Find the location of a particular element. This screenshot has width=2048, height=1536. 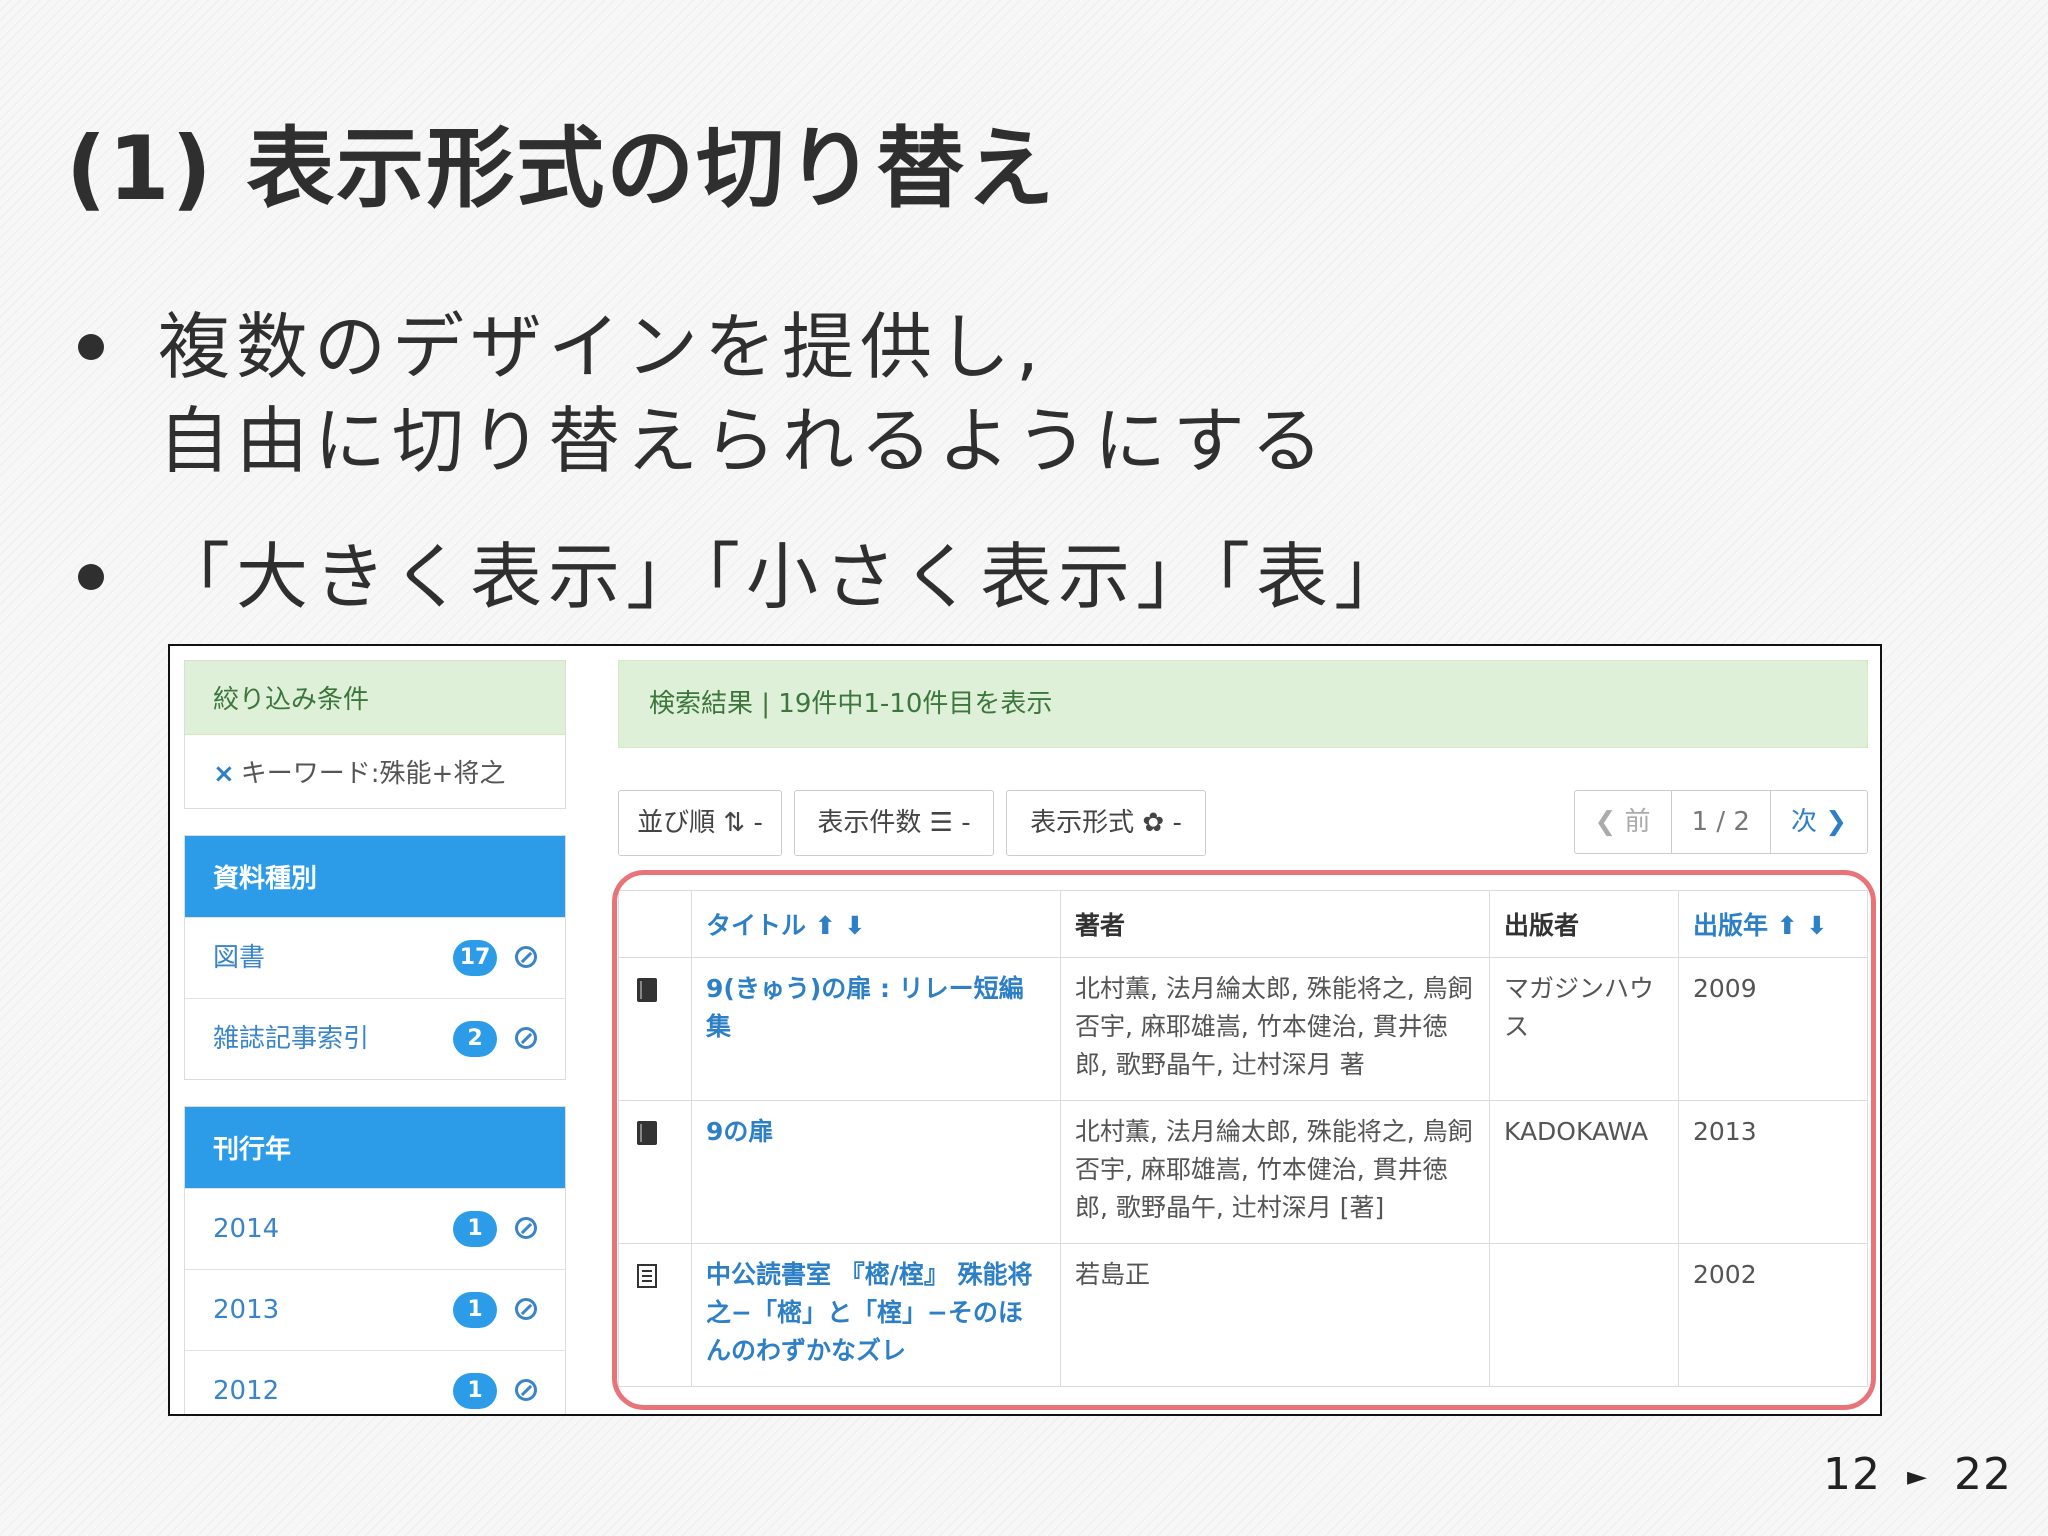

keyword-filter: × キーワード:殊能+将之 is located at coordinates (375, 771).